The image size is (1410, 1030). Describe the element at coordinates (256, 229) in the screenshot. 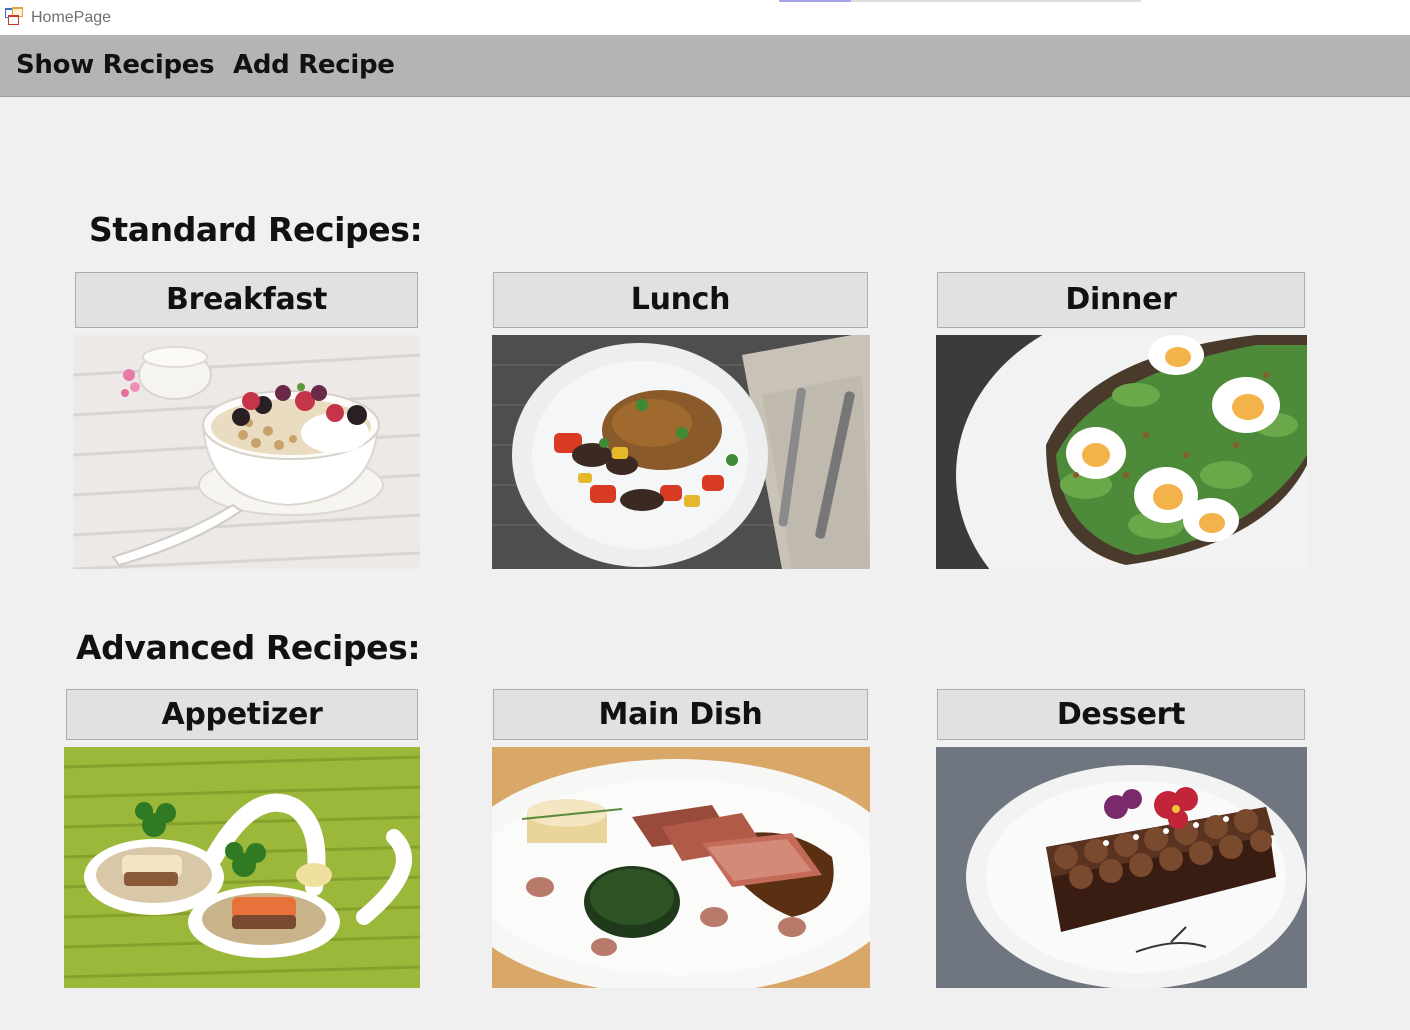

I see `standard-recipes-heading: Standard Recipes:` at that location.